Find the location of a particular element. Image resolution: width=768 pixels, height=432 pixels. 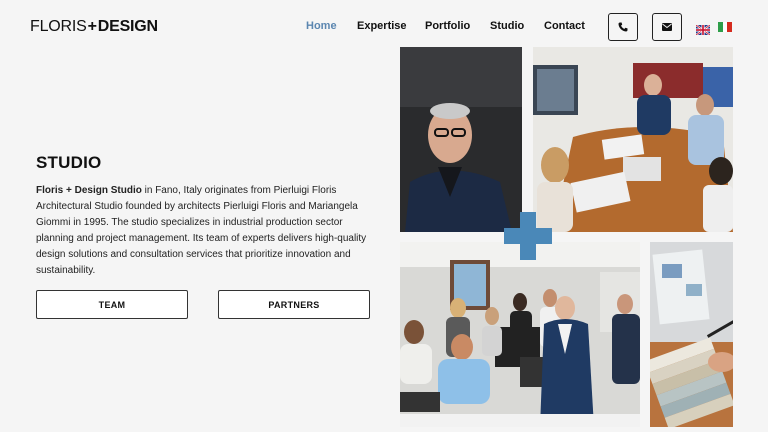

nav-studio: Studio is located at coordinates (517, 26).